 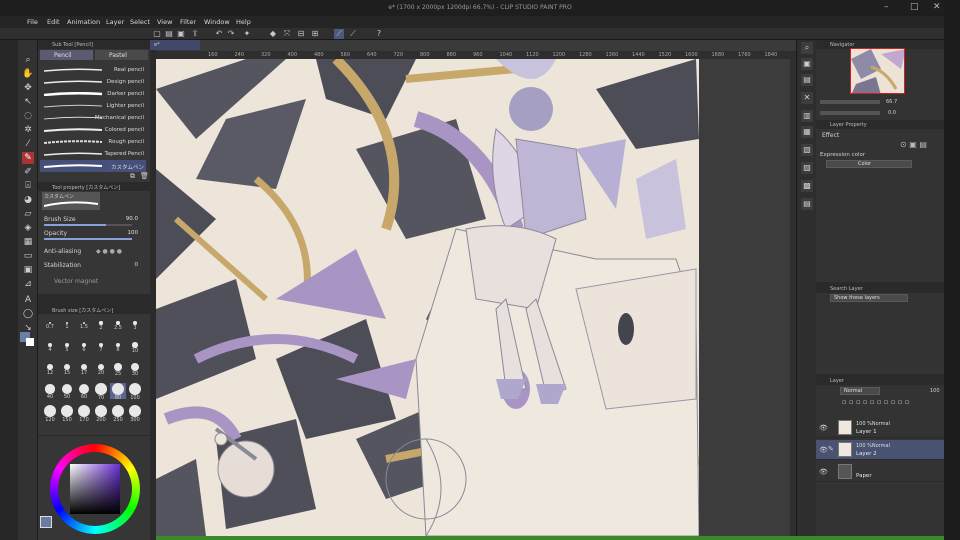 I want to click on airbrush-icon: ⍓, so click(x=28, y=186).